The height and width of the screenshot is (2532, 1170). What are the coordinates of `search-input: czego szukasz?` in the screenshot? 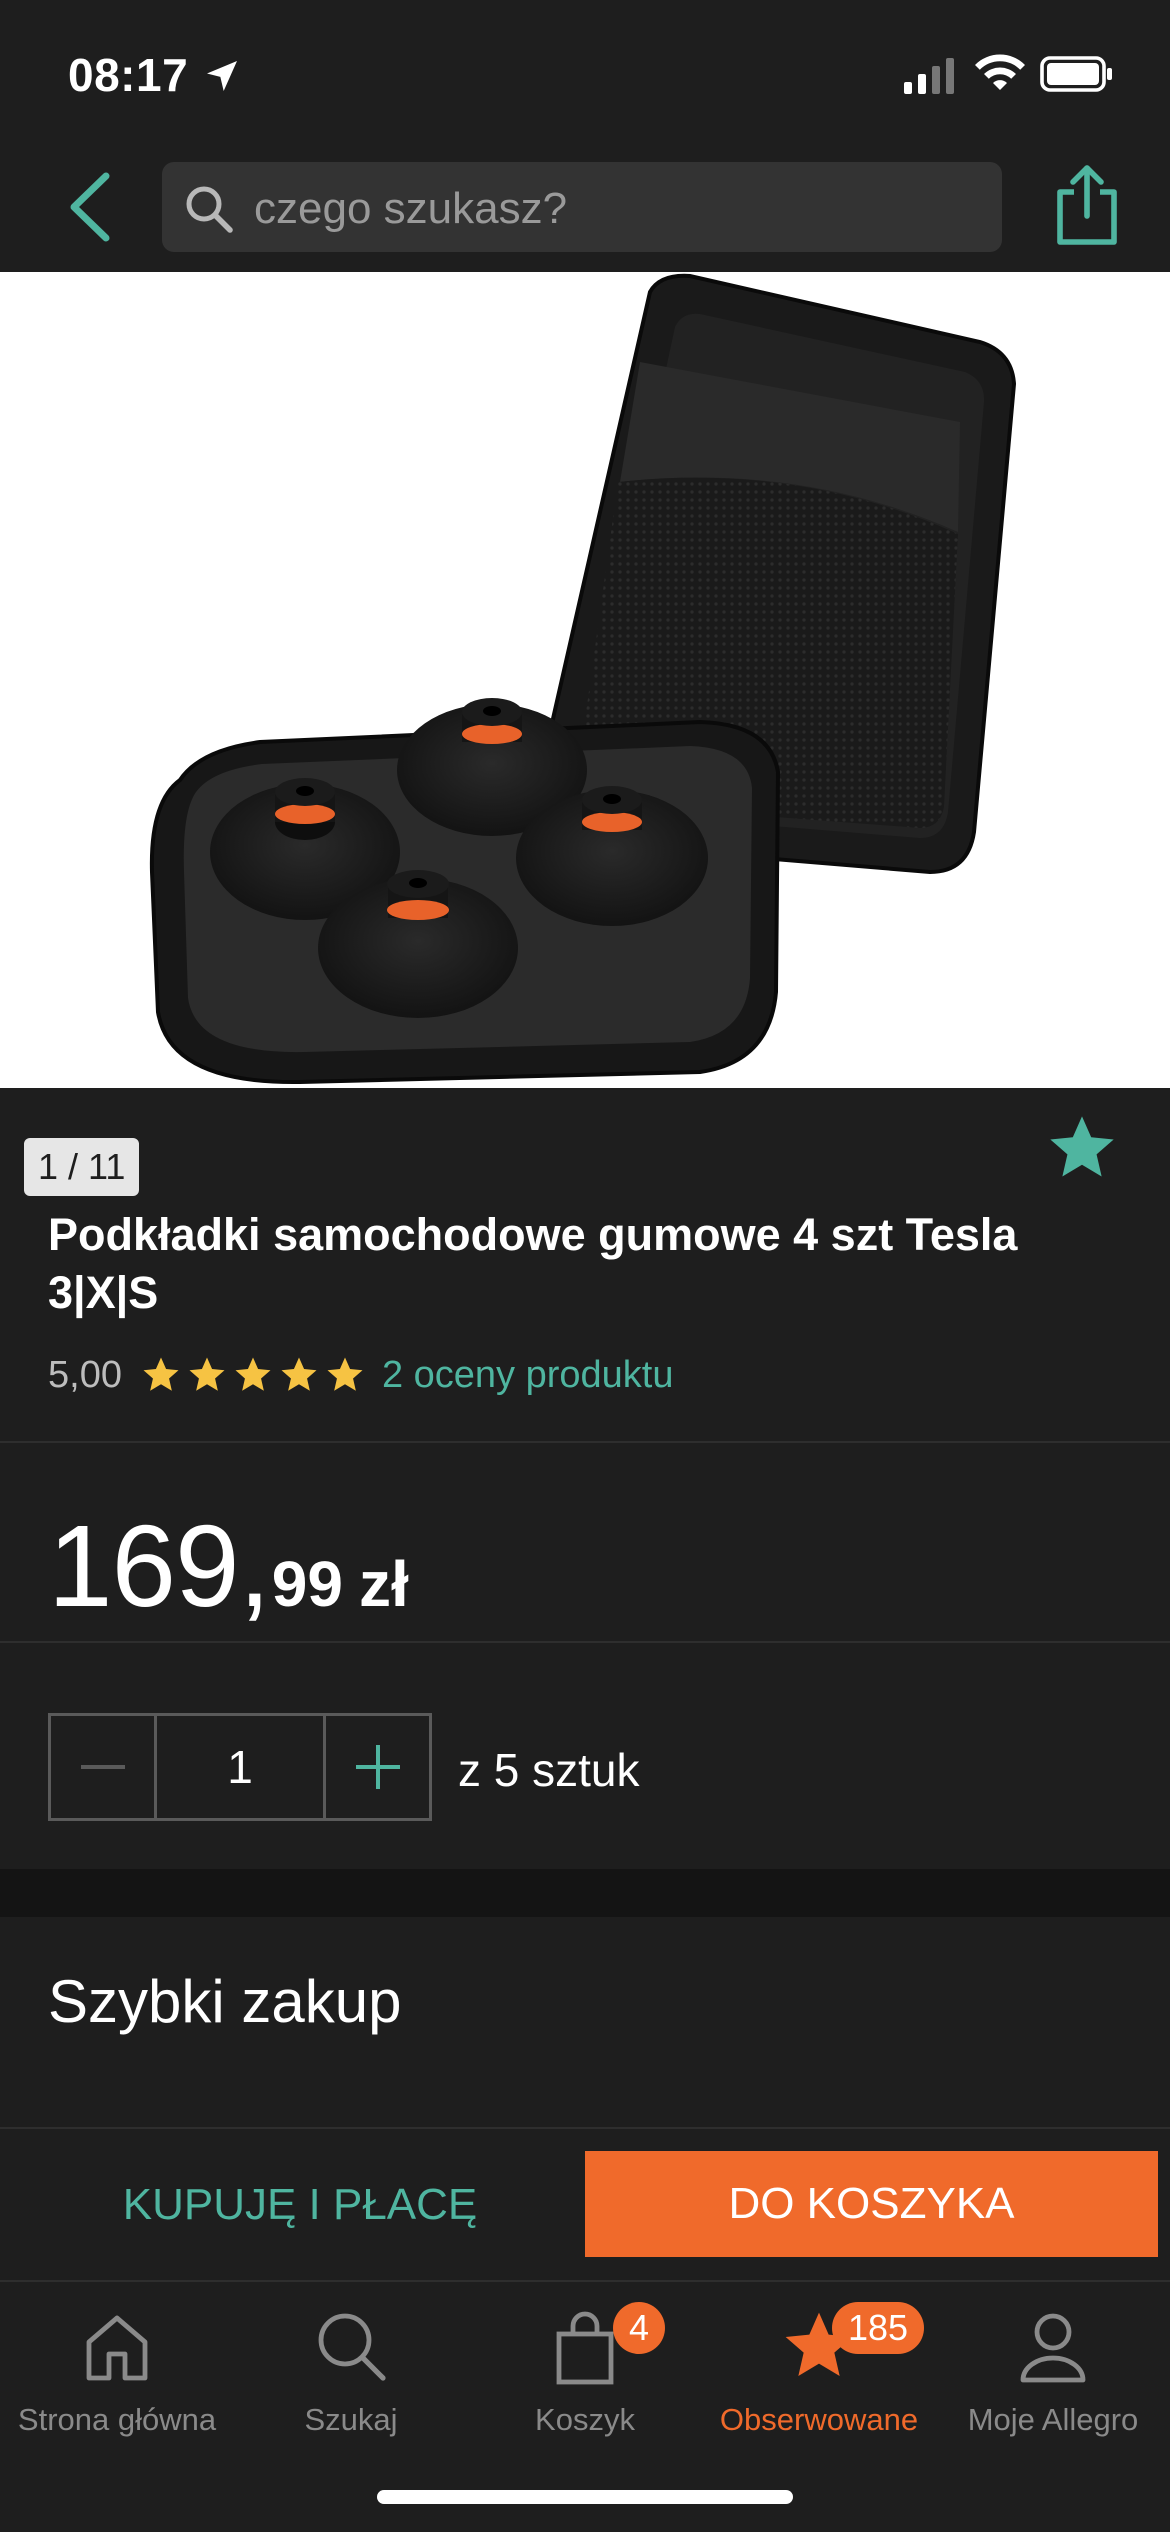 It's located at (582, 207).